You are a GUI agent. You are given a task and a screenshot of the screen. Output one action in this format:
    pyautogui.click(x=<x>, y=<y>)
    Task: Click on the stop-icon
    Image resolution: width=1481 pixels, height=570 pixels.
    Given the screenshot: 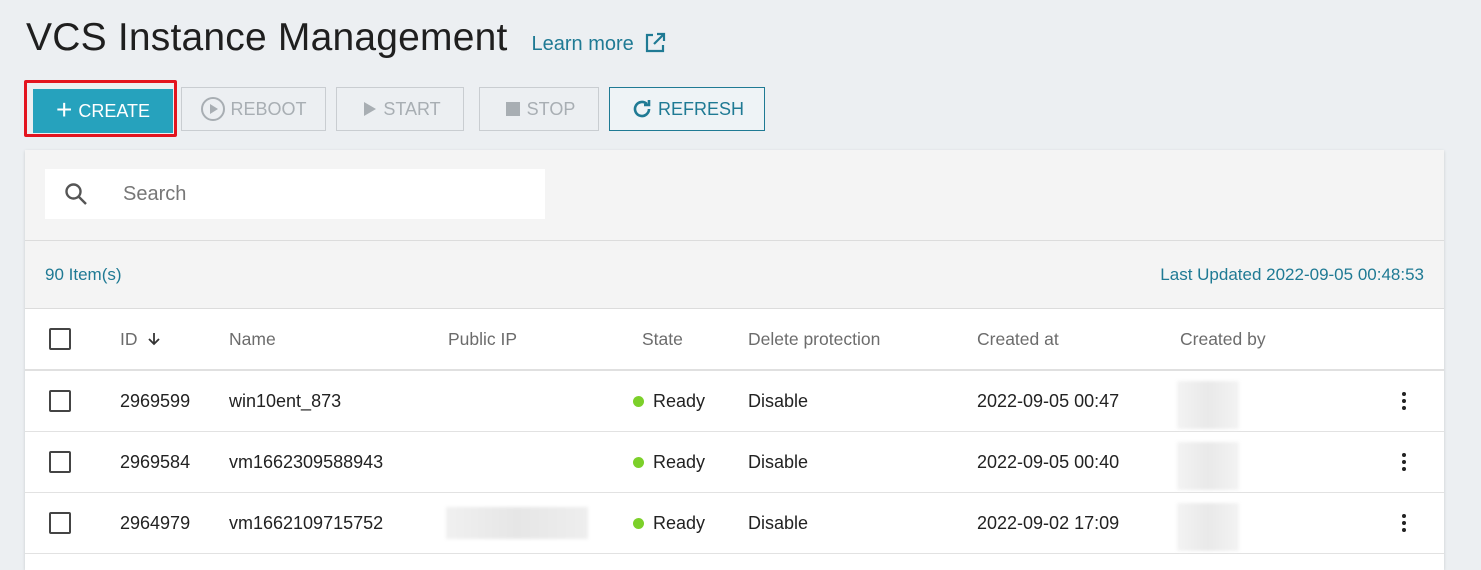 What is the action you would take?
    pyautogui.click(x=512, y=109)
    